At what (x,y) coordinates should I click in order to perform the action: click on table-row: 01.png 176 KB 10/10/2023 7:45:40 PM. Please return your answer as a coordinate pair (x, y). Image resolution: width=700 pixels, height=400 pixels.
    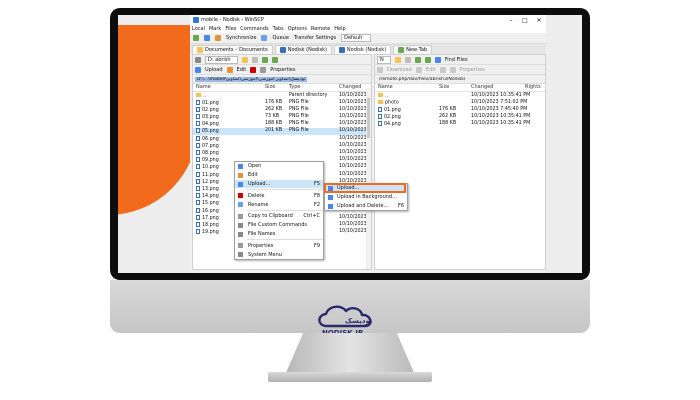
    Looking at the image, I should click on (460, 109).